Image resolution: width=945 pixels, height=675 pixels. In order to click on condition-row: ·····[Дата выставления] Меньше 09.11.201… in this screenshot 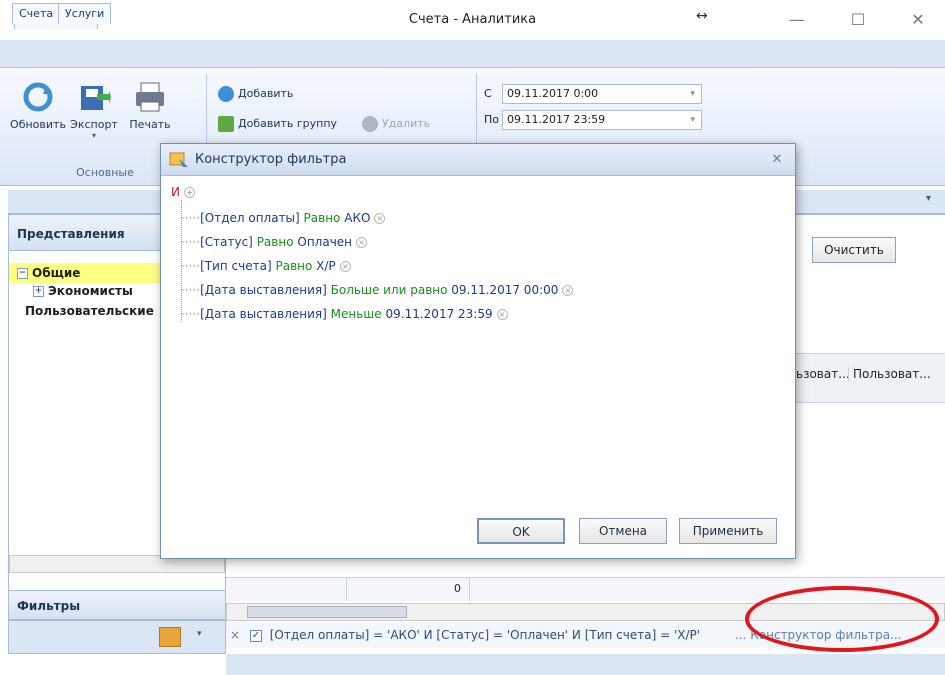, I will do `click(344, 314)`.